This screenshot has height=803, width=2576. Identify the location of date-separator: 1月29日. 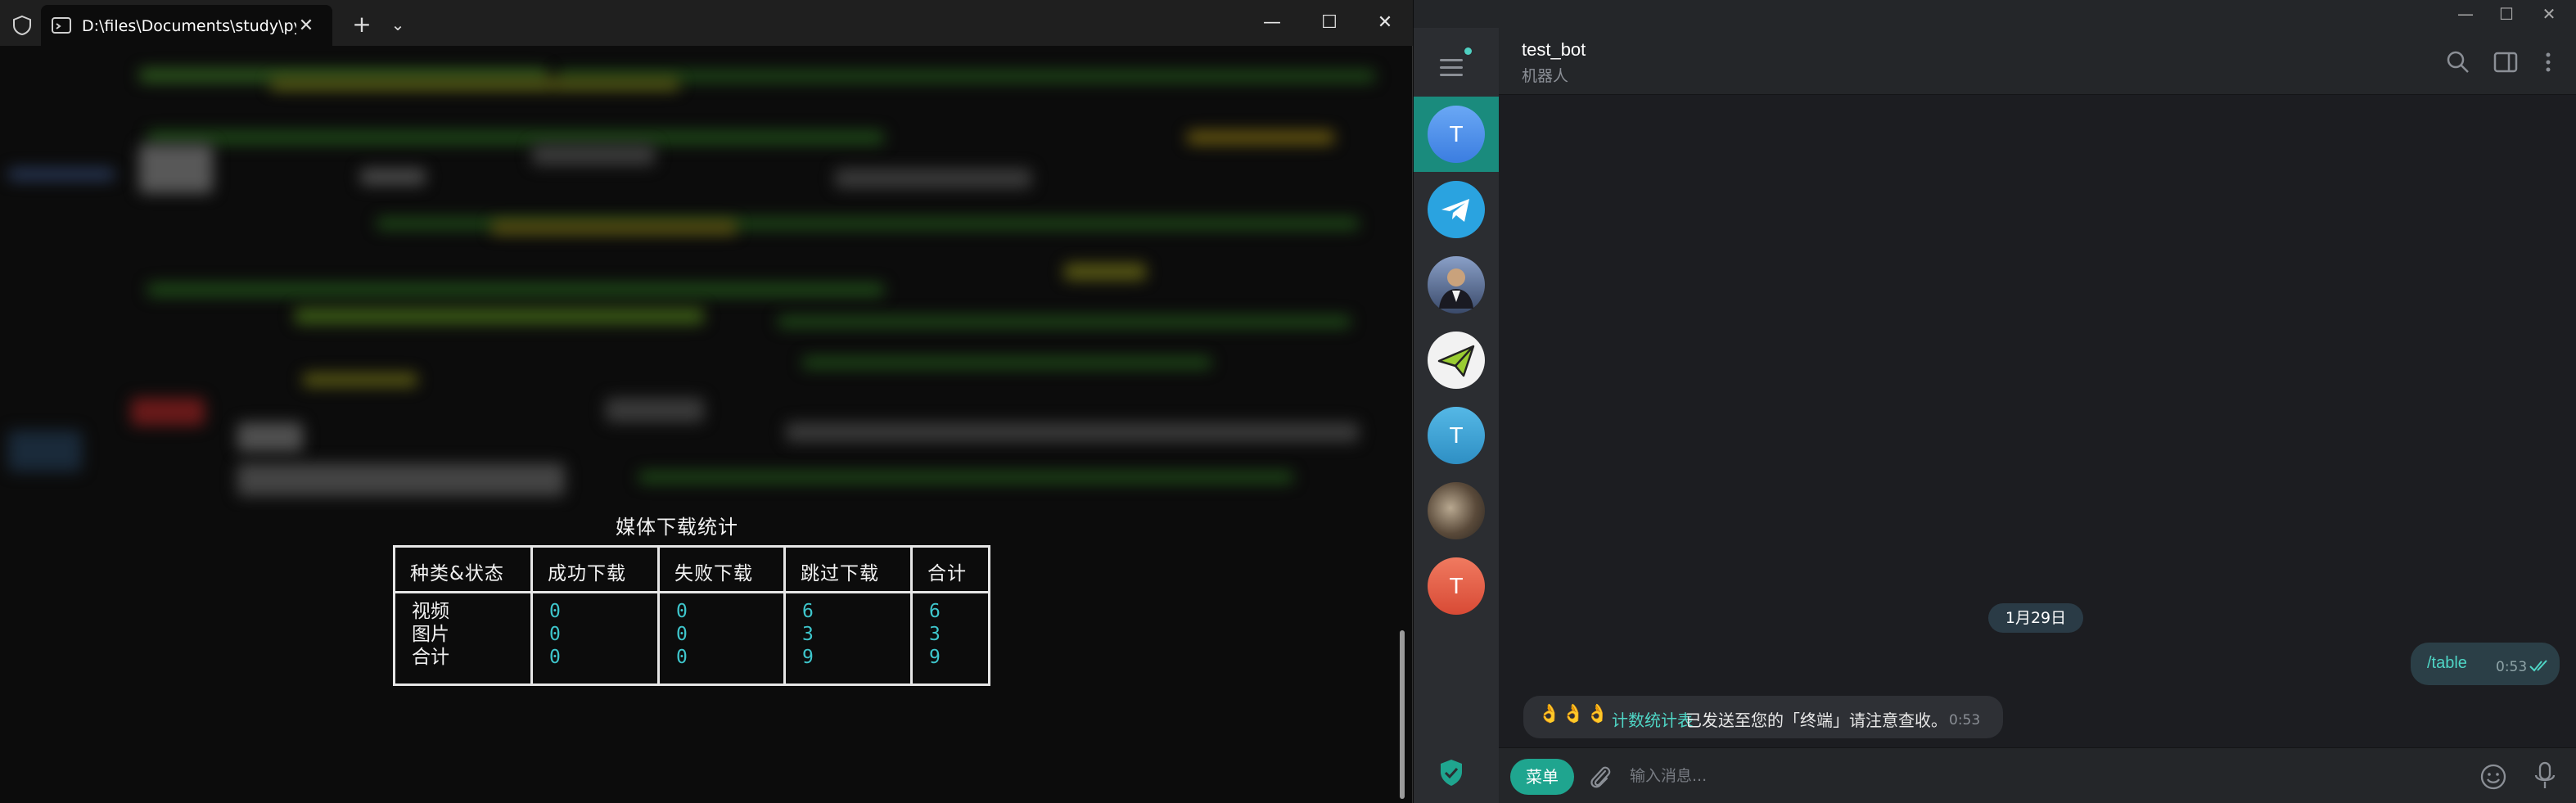
(2035, 618).